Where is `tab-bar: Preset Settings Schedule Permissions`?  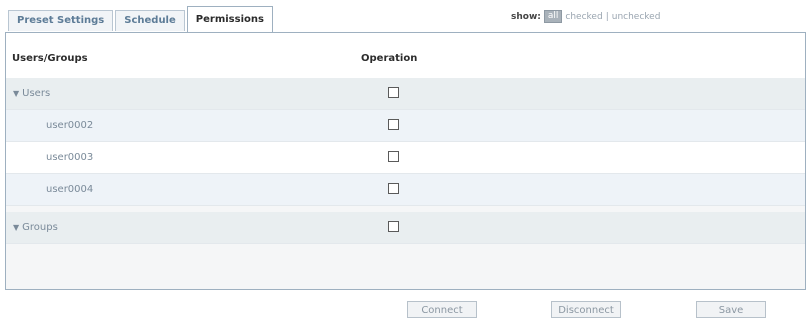 tab-bar: Preset Settings Schedule Permissions is located at coordinates (141, 19).